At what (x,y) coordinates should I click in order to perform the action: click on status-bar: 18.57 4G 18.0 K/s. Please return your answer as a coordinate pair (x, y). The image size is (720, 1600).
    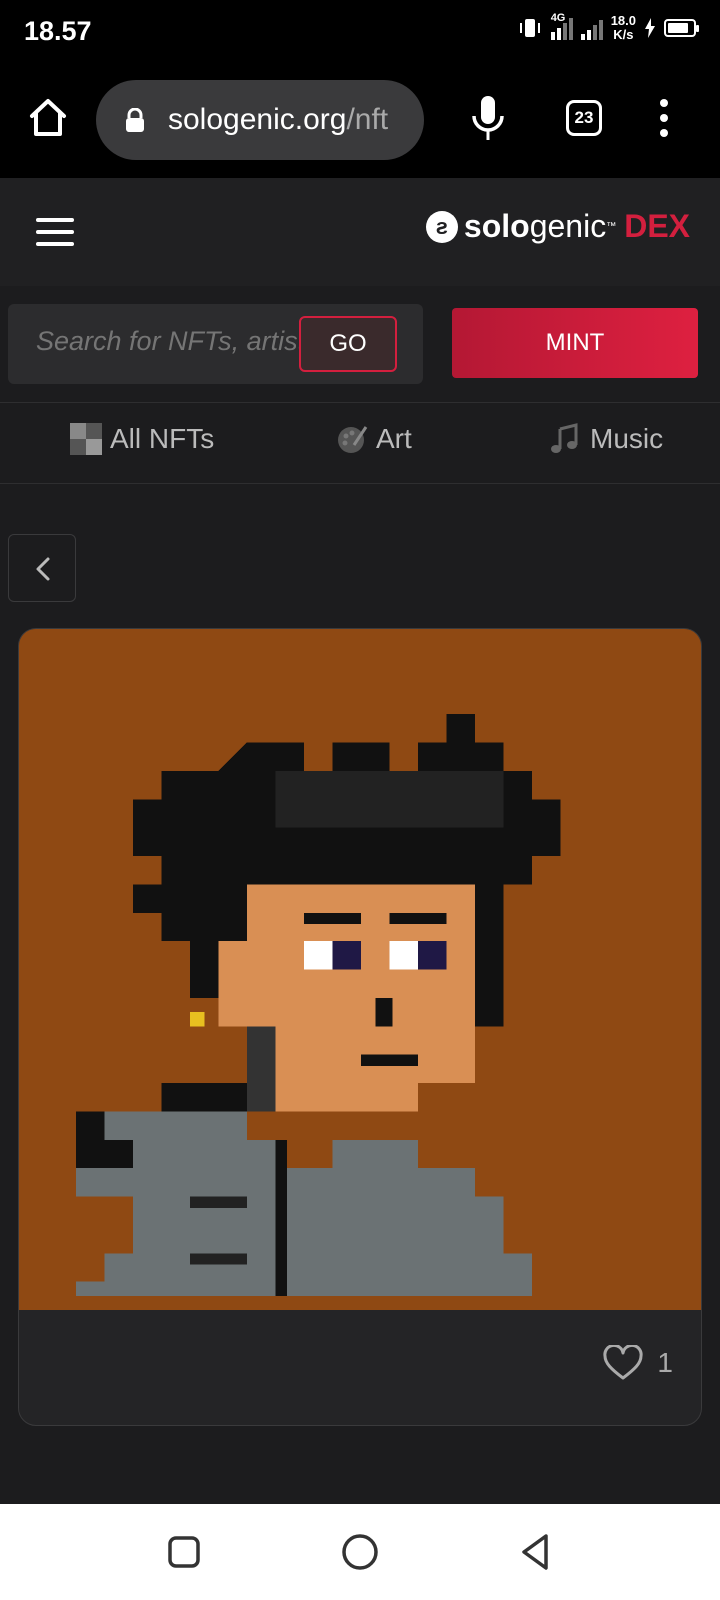
    Looking at the image, I should click on (360, 32).